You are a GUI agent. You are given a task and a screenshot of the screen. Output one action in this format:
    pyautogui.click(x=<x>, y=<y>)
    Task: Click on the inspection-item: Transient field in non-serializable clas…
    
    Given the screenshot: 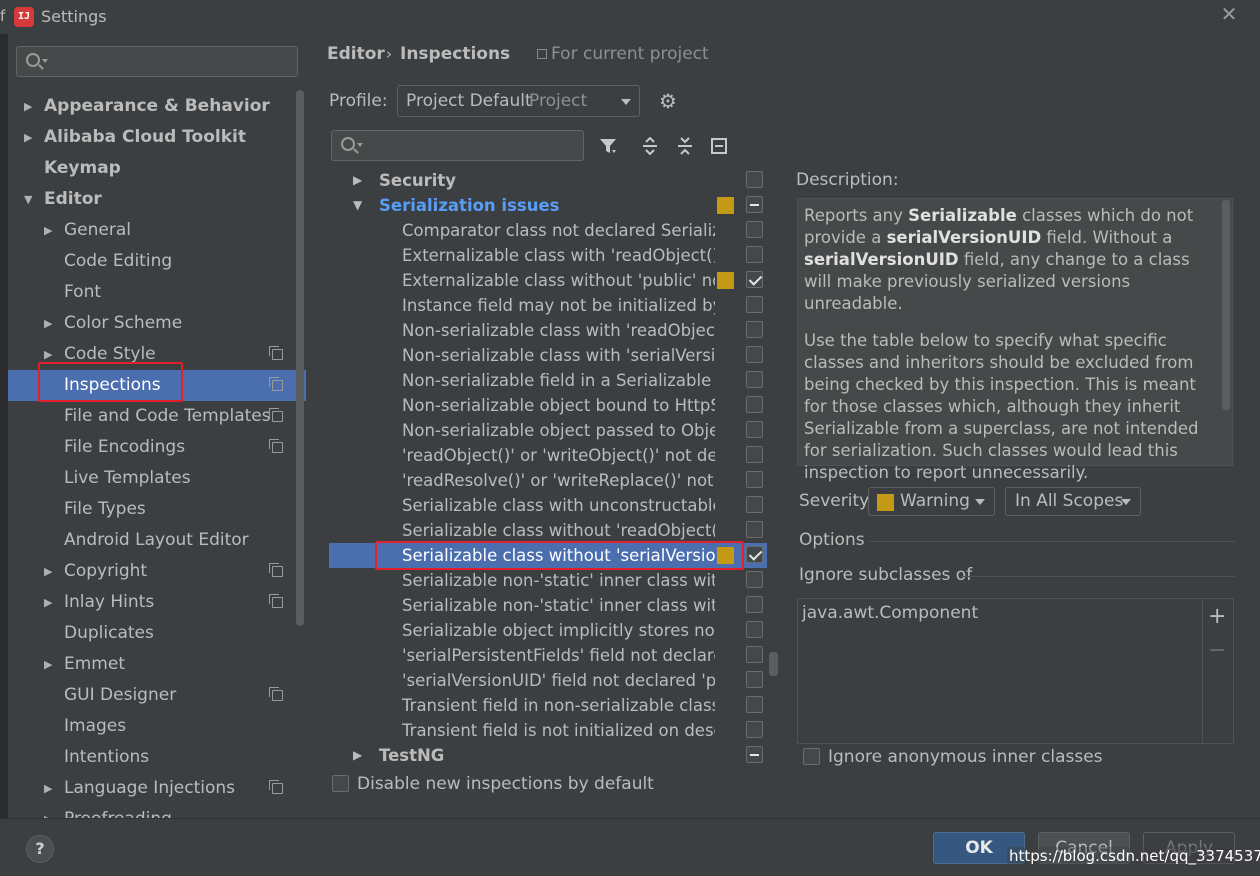 What is the action you would take?
    pyautogui.click(x=548, y=705)
    